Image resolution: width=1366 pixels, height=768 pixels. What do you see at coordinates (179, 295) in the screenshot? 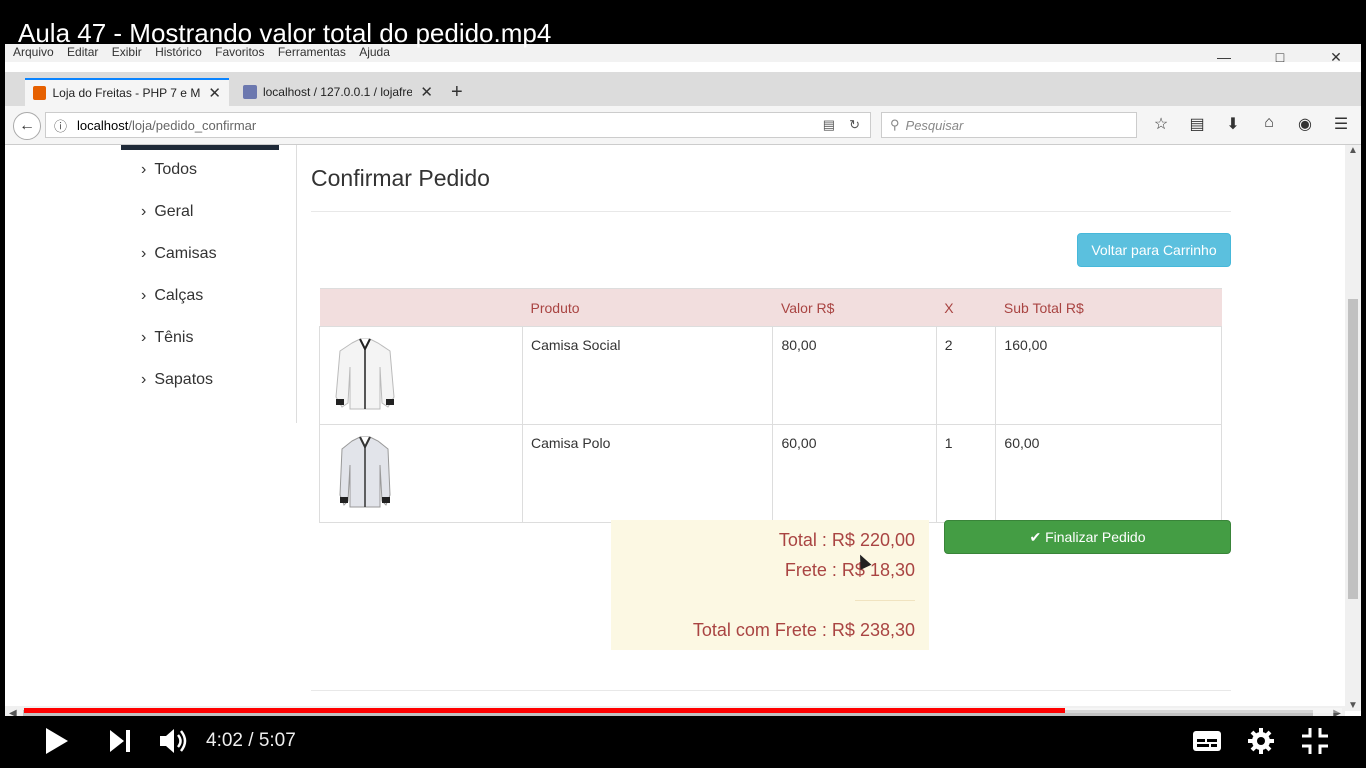
I see `sidebar-item-label: Calças` at bounding box center [179, 295].